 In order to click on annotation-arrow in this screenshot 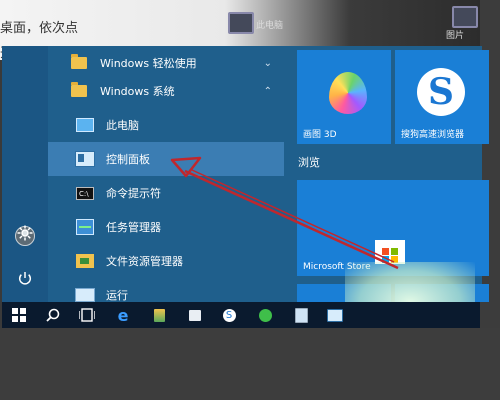, I will do `click(284, 213)`.